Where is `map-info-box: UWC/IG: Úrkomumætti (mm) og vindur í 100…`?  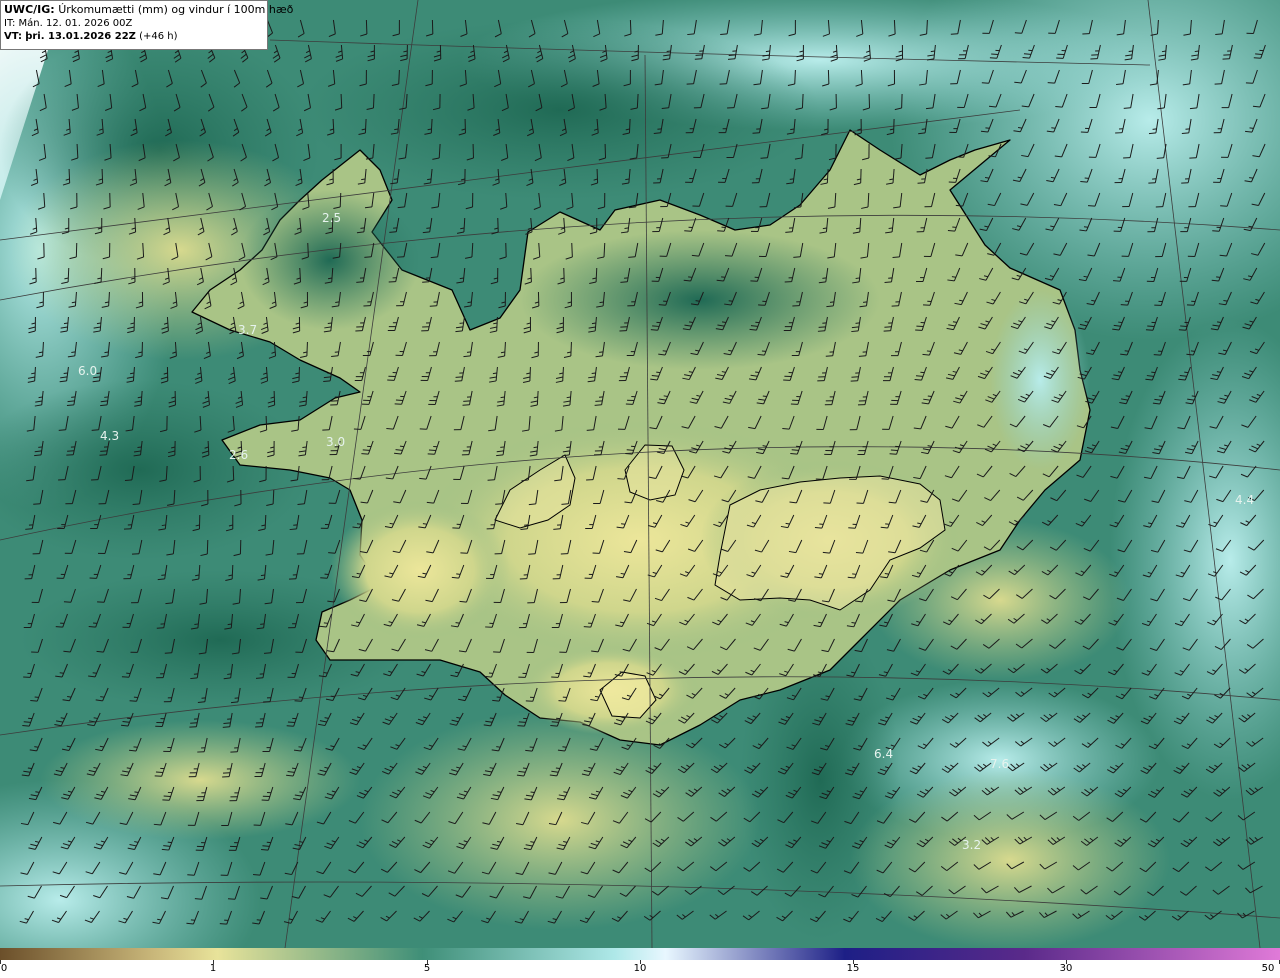 map-info-box: UWC/IG: Úrkomumætti (mm) og vindur í 100… is located at coordinates (146, 25).